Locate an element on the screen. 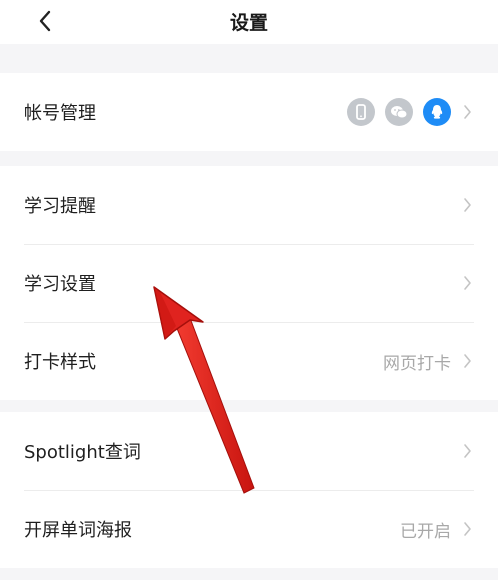 This screenshot has height=580, width=498. study-settings-row: 学习设置 is located at coordinates (249, 283).